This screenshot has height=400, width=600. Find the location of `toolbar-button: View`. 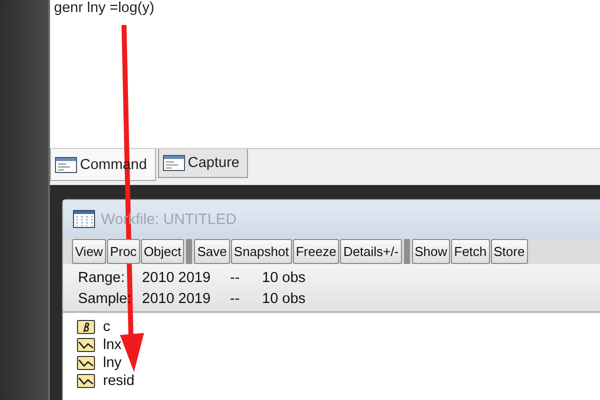

toolbar-button: View is located at coordinates (89, 251).